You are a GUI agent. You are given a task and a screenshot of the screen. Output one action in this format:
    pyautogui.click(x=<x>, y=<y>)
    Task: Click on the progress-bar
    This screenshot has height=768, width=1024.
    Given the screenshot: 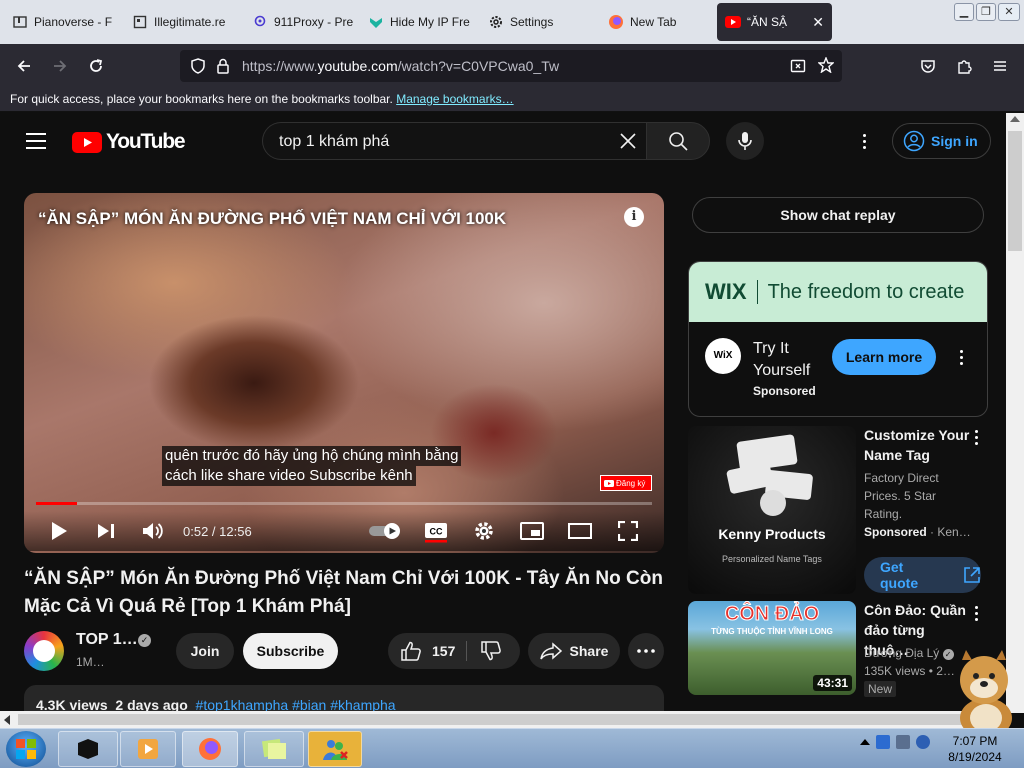 What is the action you would take?
    pyautogui.click(x=344, y=503)
    